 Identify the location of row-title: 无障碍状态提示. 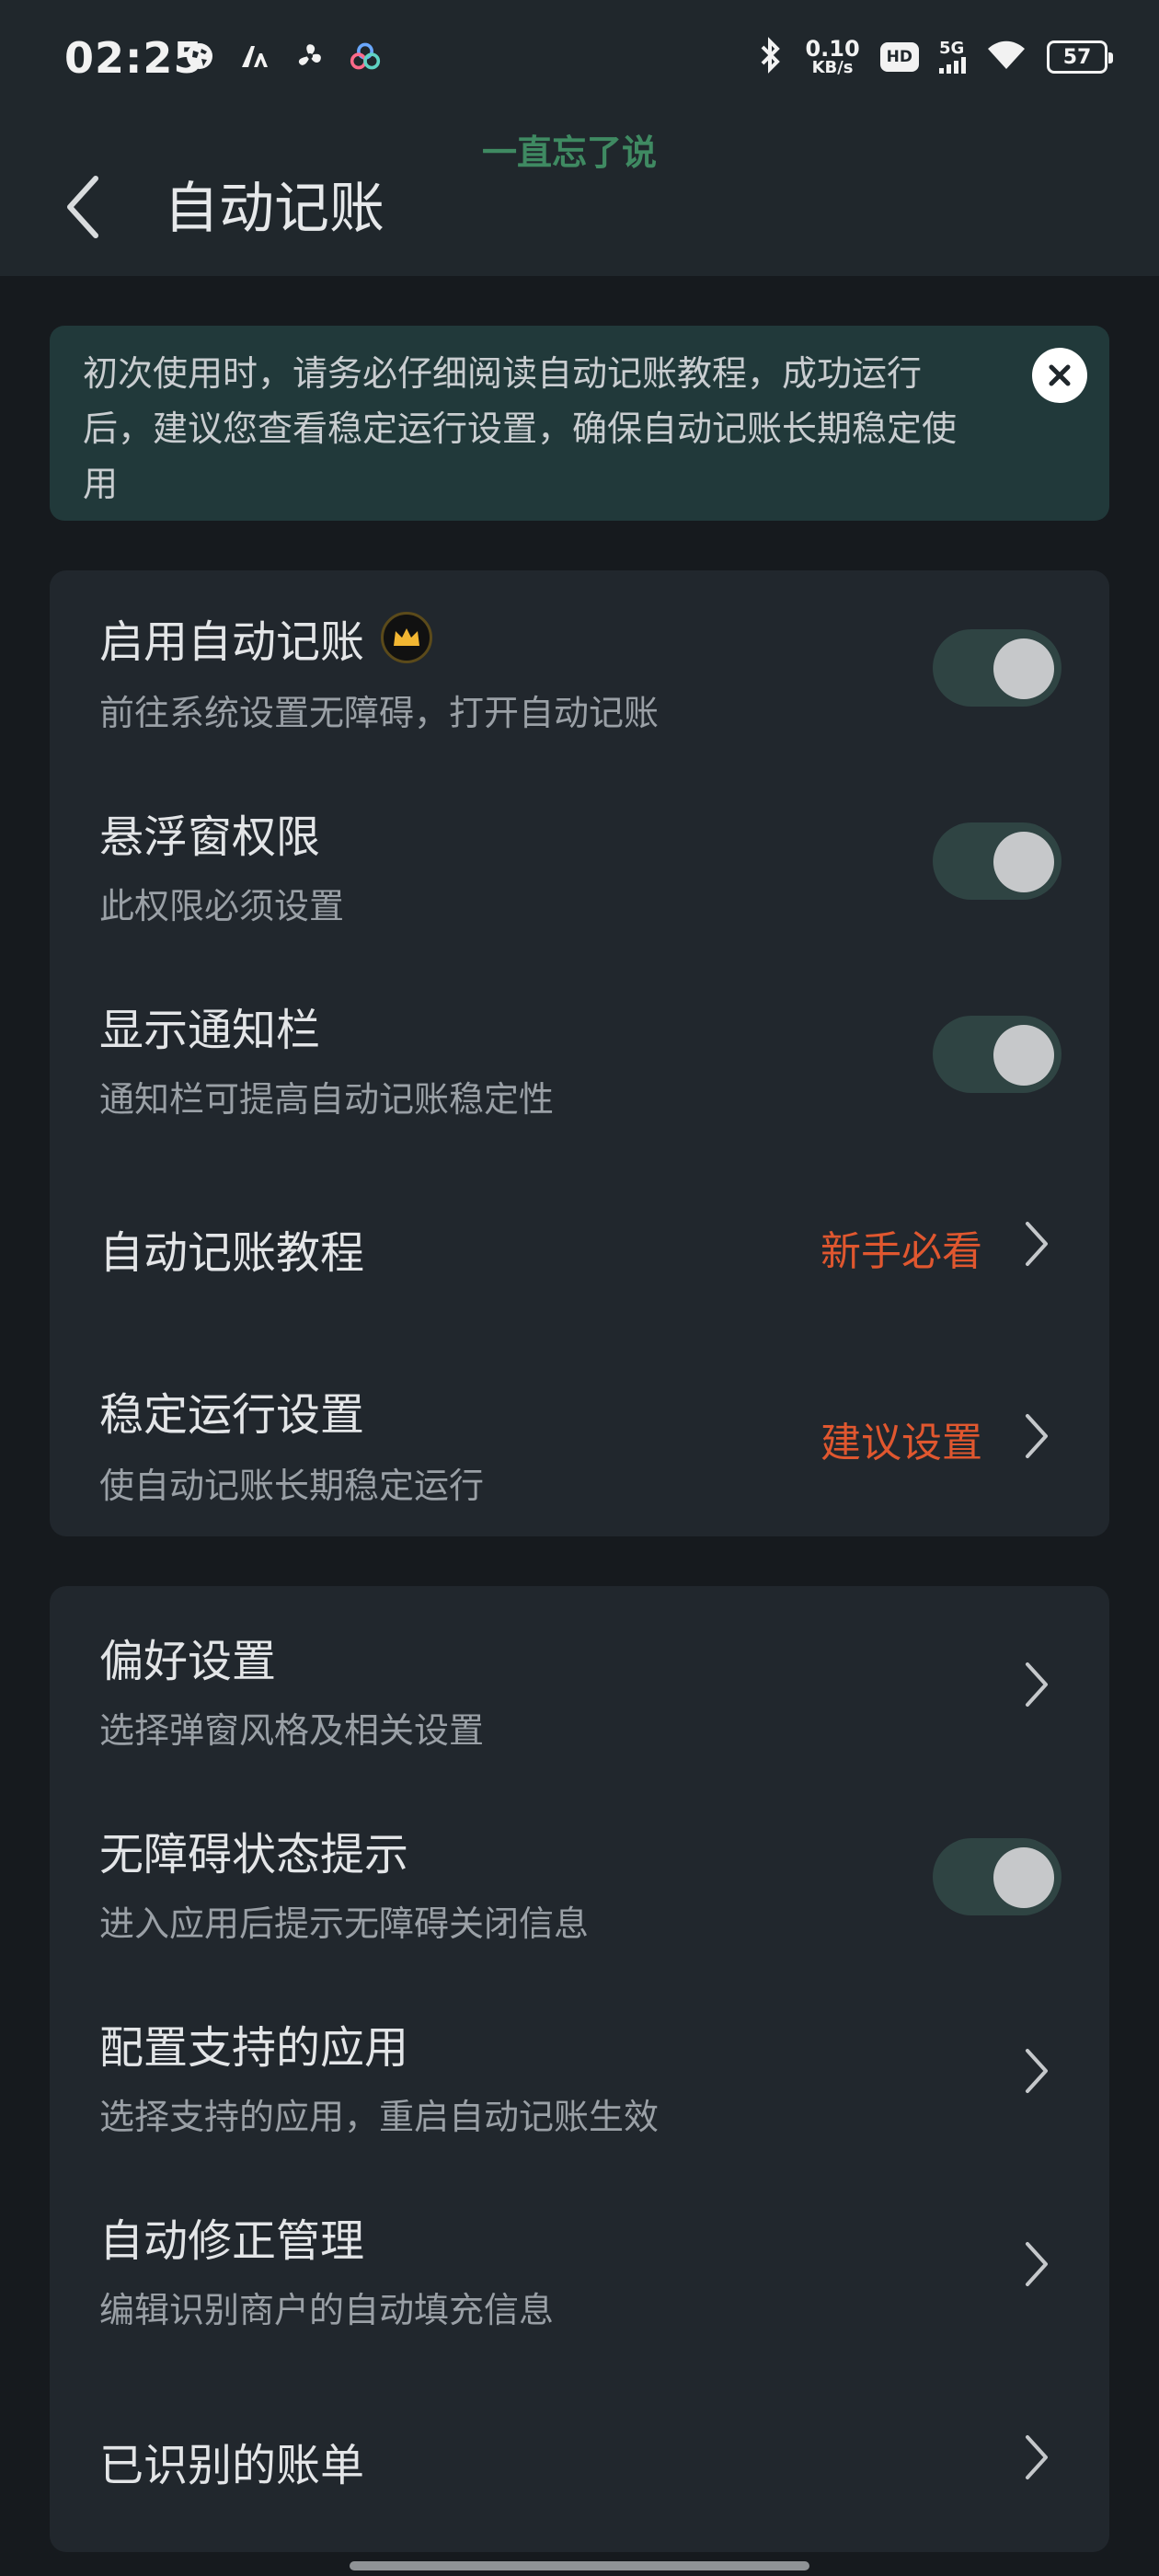
(254, 1854).